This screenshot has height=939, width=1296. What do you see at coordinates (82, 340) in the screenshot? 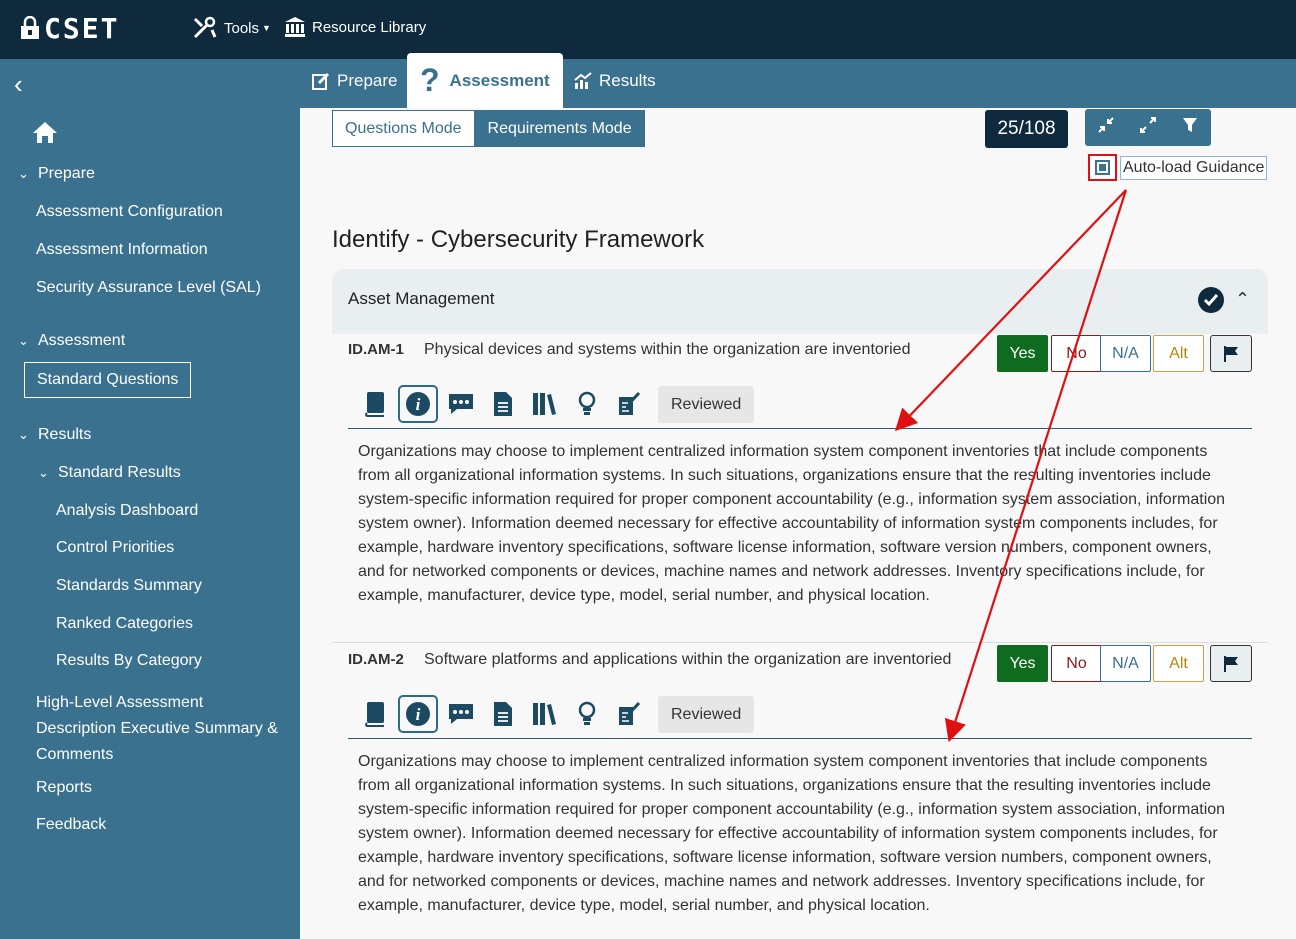
I see `sidebar-label: Assessment` at bounding box center [82, 340].